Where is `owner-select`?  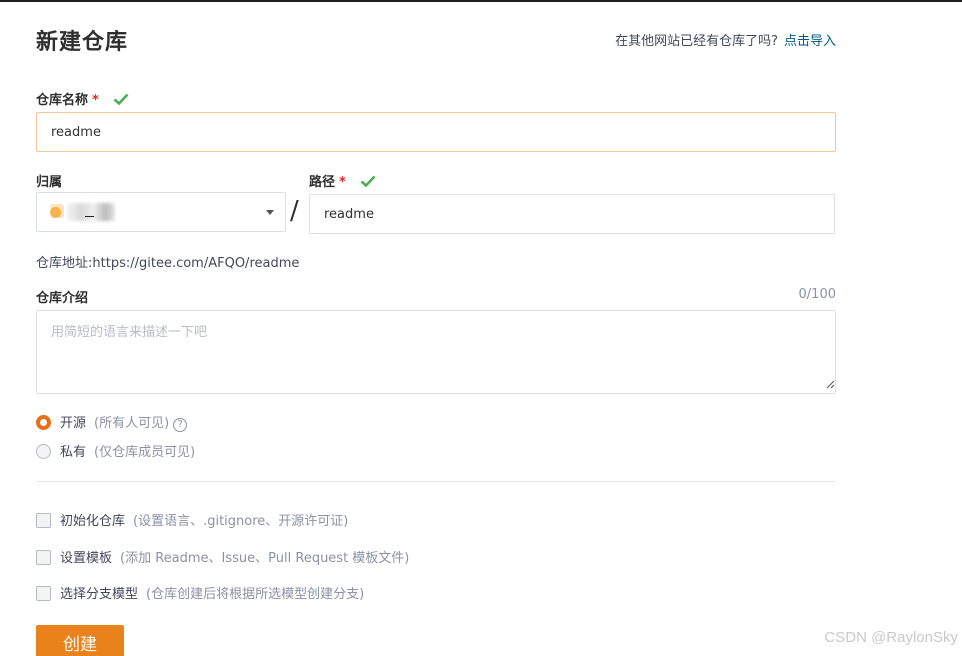
owner-select is located at coordinates (161, 212).